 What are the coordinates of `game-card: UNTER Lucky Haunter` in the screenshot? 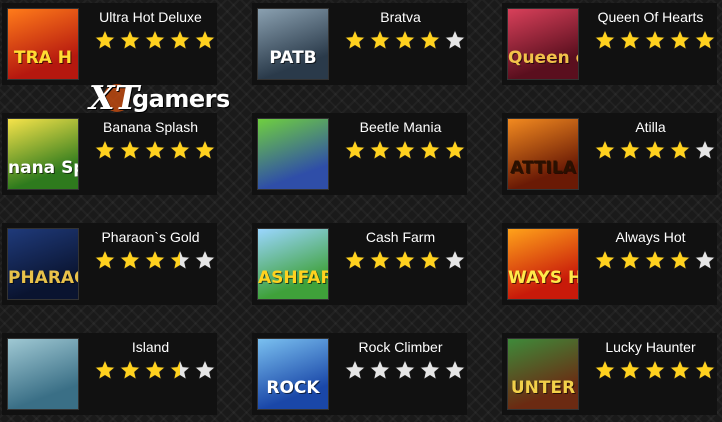 It's located at (609, 374).